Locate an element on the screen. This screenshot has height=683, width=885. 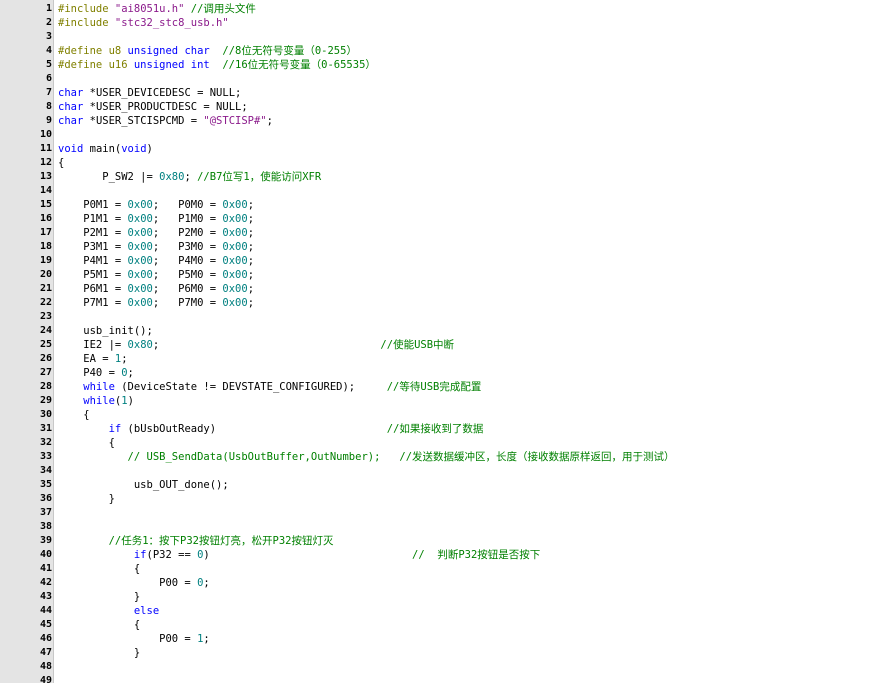
line-number: 32 is located at coordinates (45, 442).